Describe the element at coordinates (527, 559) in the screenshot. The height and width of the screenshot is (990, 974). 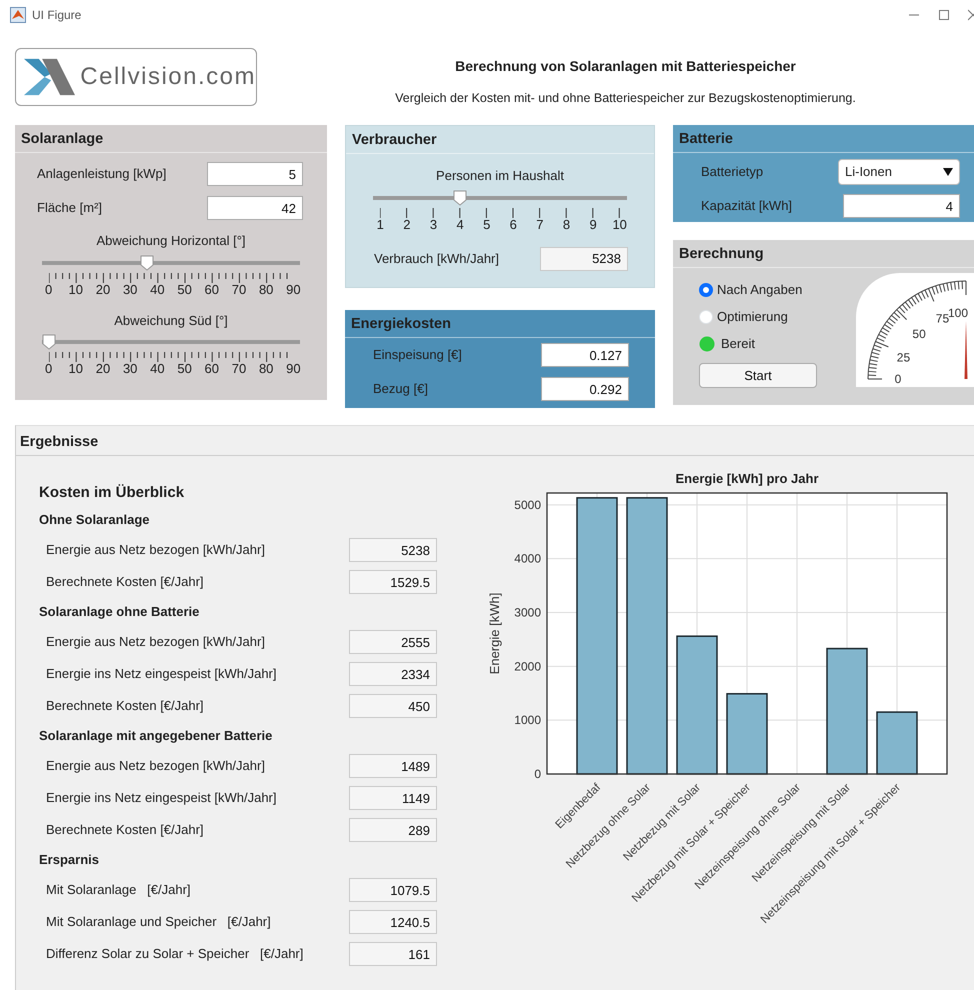
I see `axis-tick-label: 4000` at that location.